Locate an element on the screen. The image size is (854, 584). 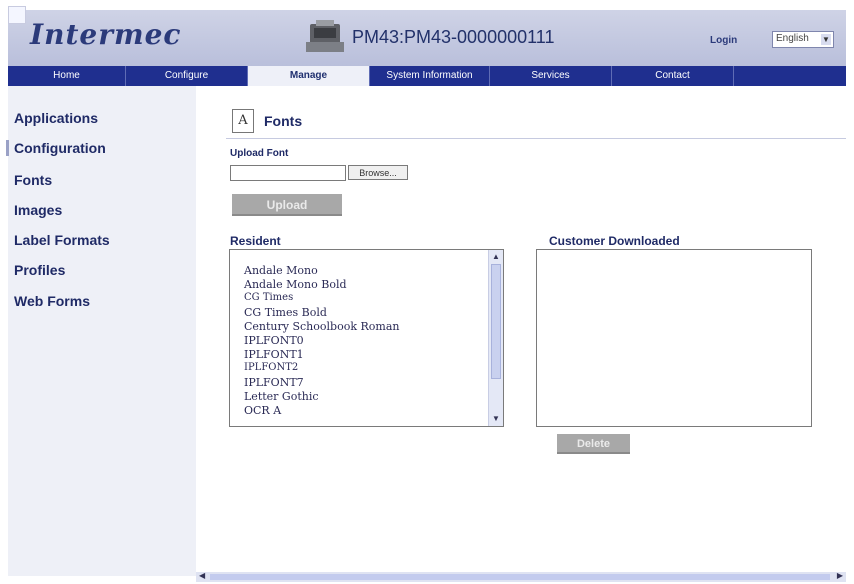
sidebar-item-label-formats: Label Formats is located at coordinates (62, 240).